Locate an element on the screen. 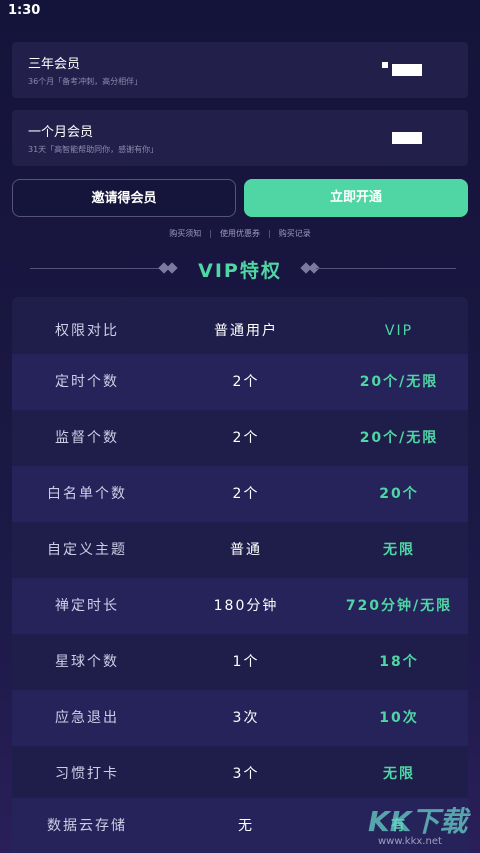  table-row: 应急退出 3次 10次 is located at coordinates (240, 718).